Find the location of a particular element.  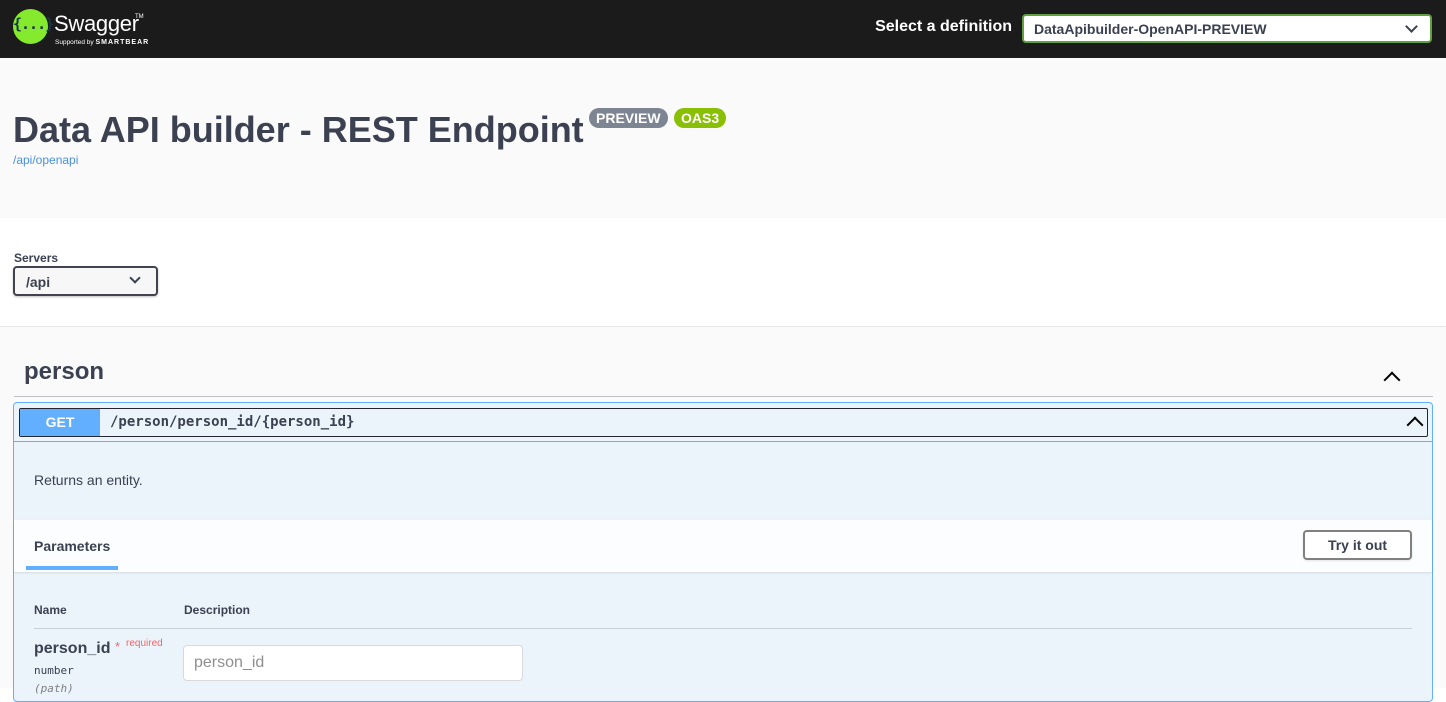

openapi-link: /api/openapi is located at coordinates (45, 160).